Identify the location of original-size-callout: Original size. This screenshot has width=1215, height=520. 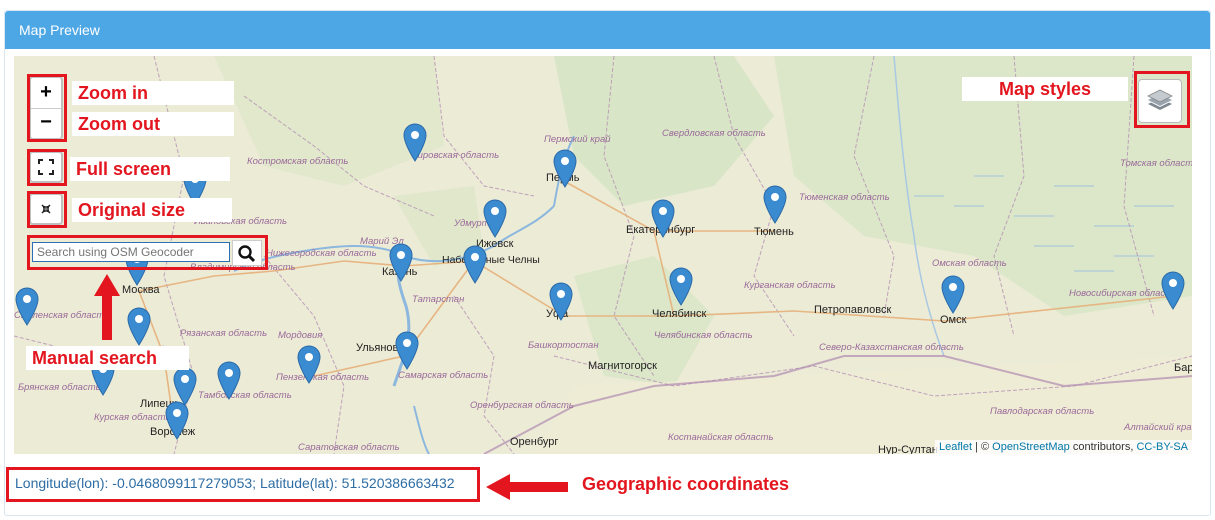
(152, 210).